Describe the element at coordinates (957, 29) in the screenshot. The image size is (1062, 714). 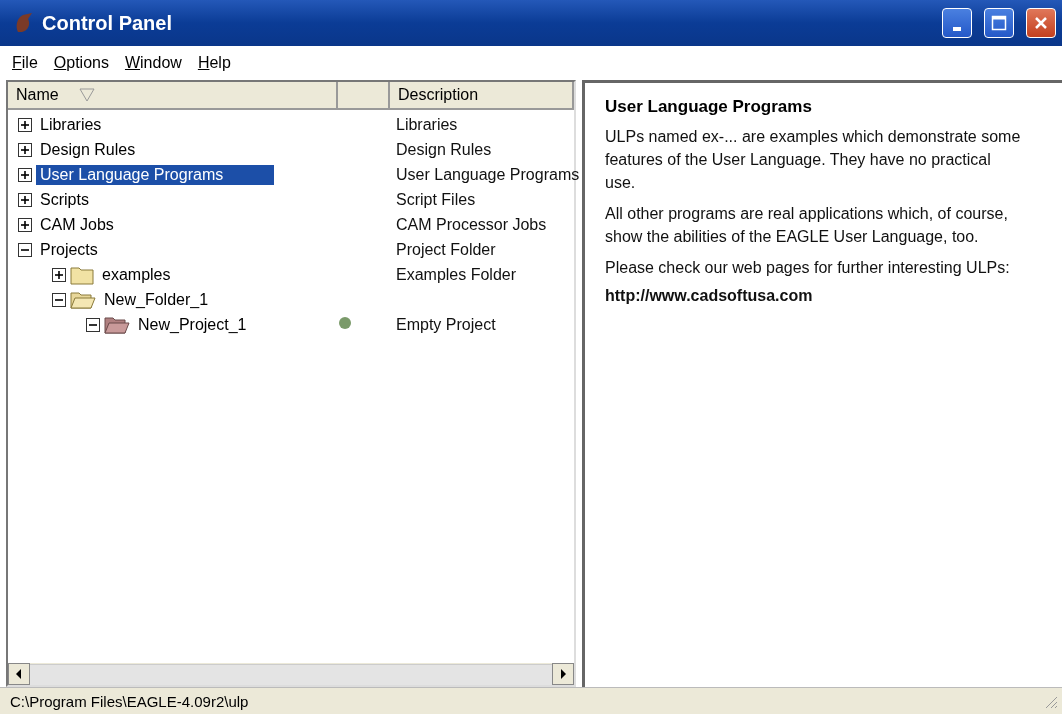
I see `minimize-icon` at that location.